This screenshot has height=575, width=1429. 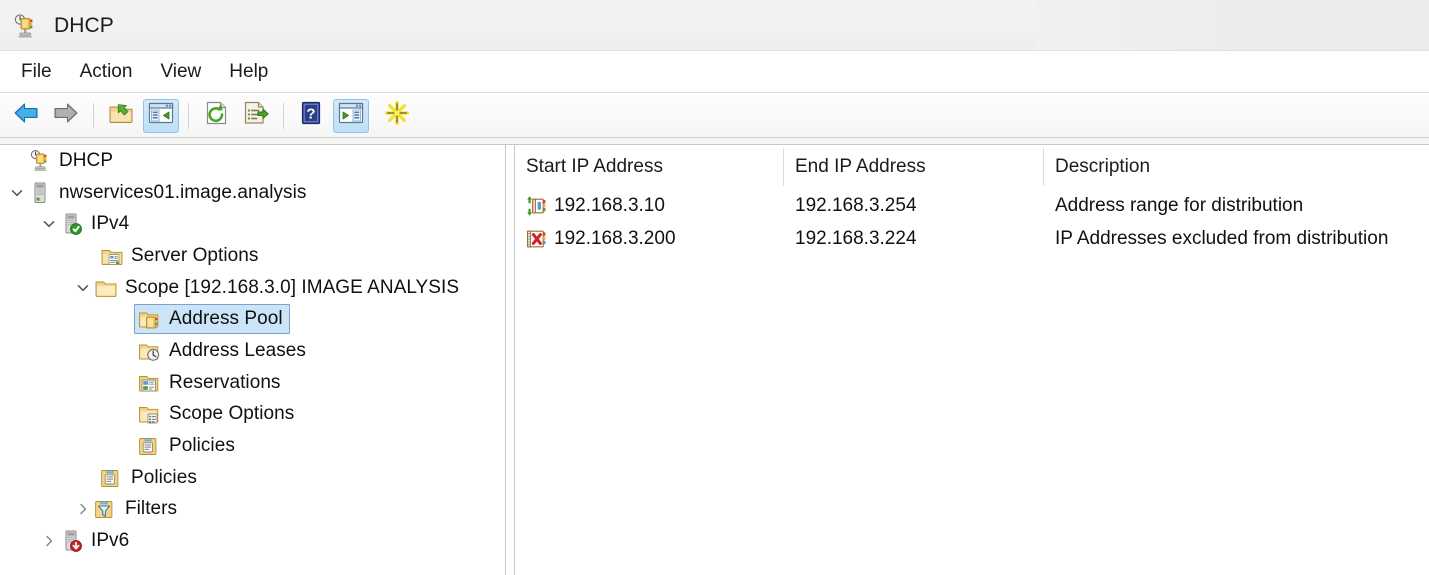 I want to click on tree-item-scope-options: Scope Options, so click(x=252, y=415).